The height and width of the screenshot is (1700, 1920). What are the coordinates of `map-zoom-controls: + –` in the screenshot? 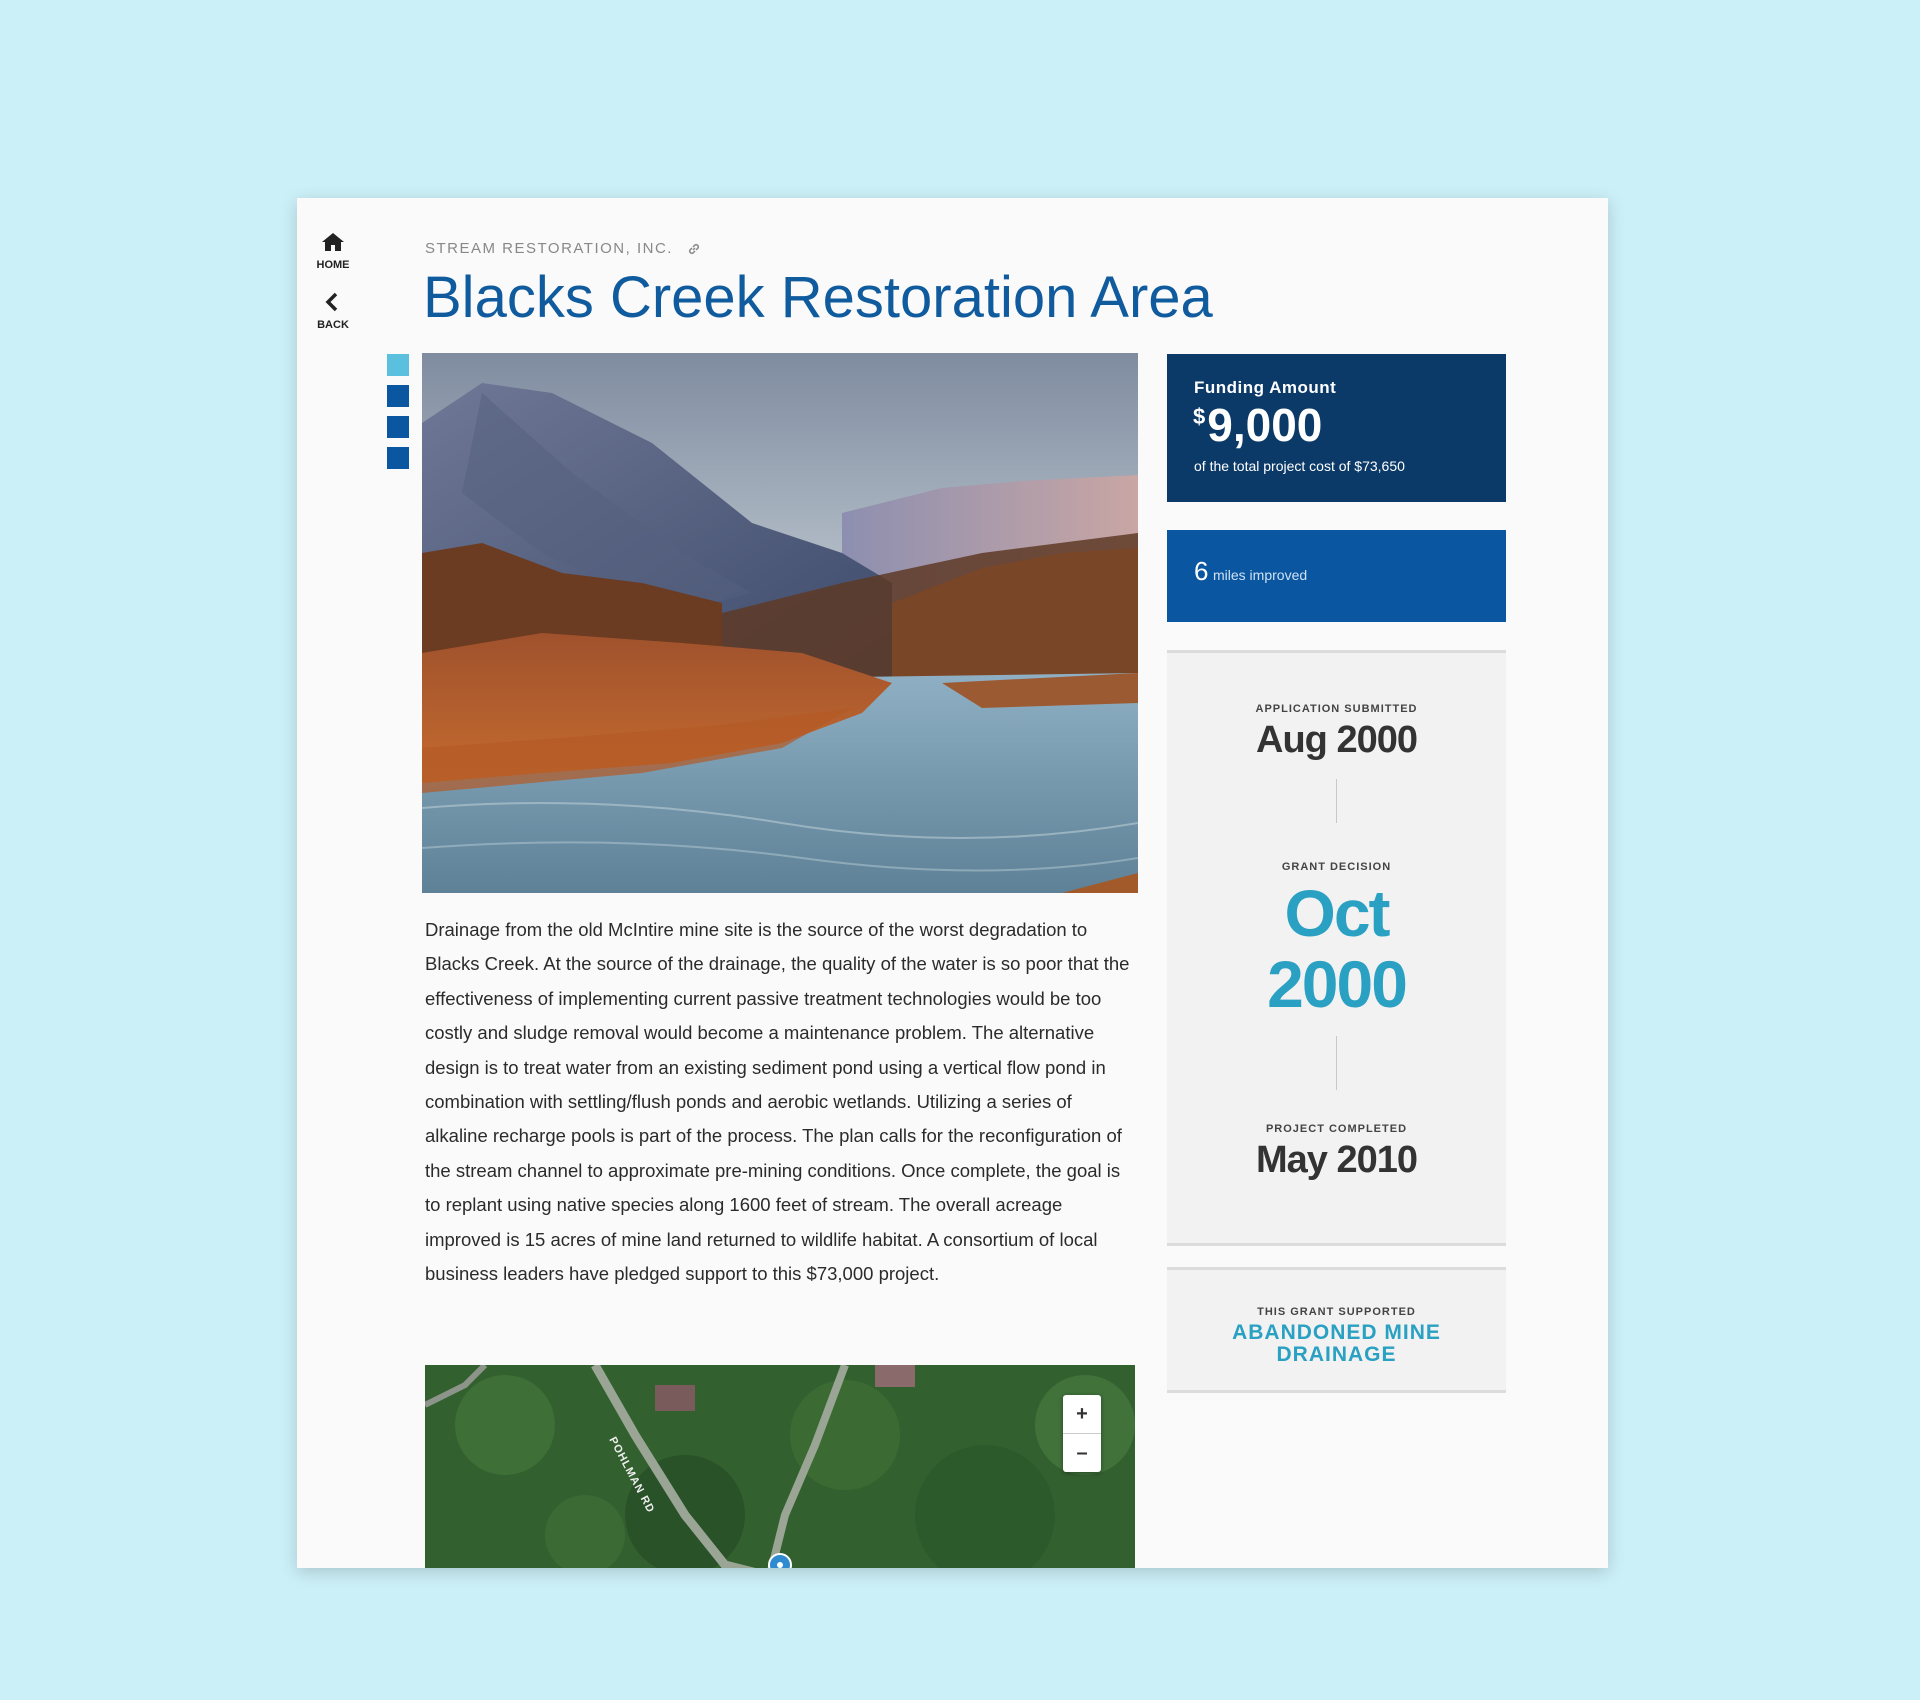 It's located at (1082, 1433).